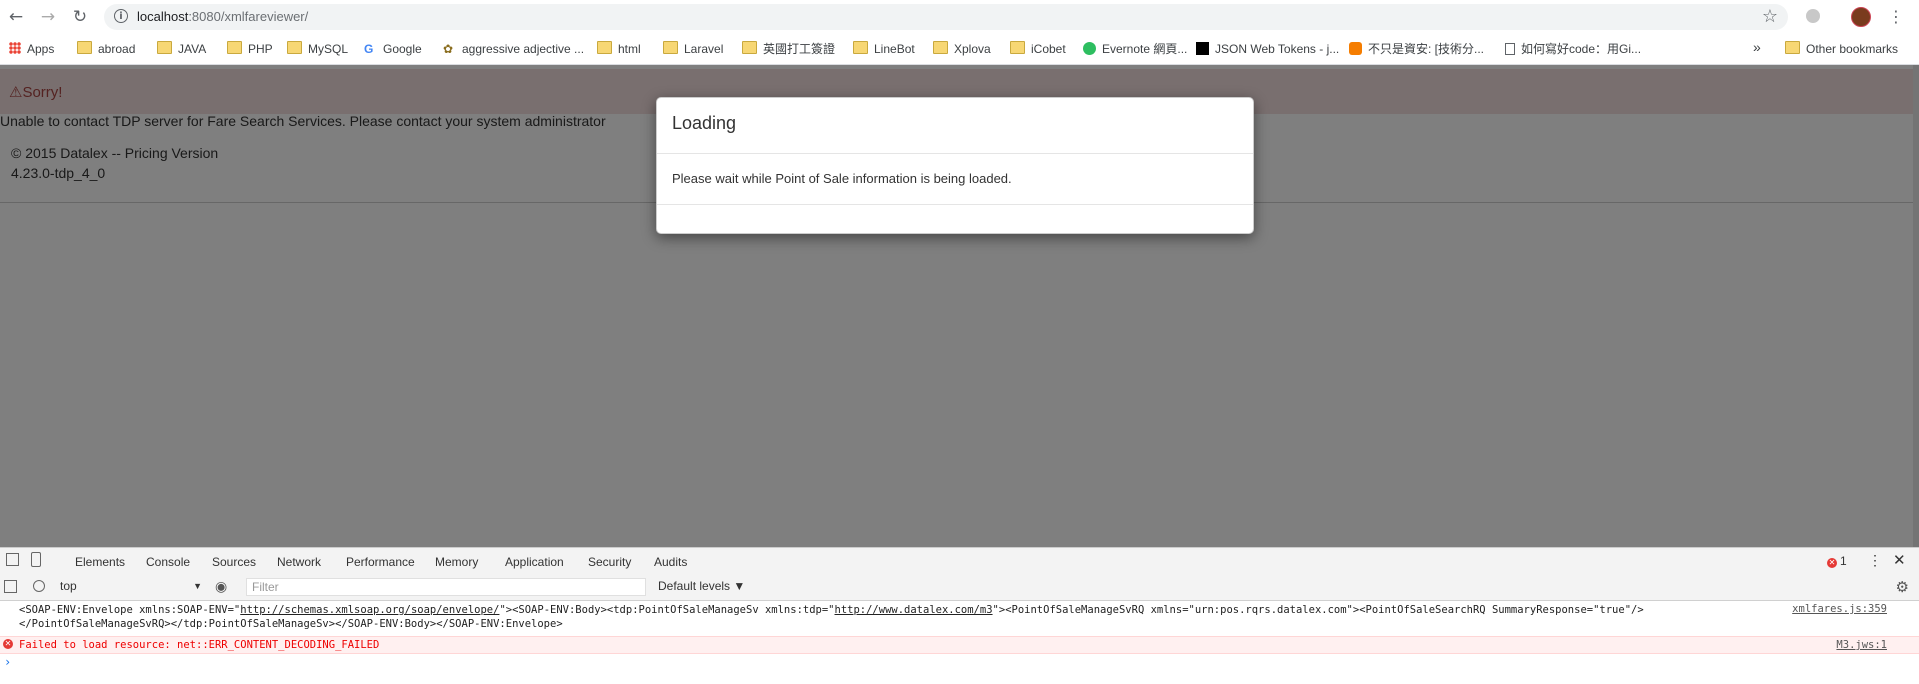 Image resolution: width=1919 pixels, height=684 pixels. I want to click on bookmark-java: JAVA, so click(181, 49).